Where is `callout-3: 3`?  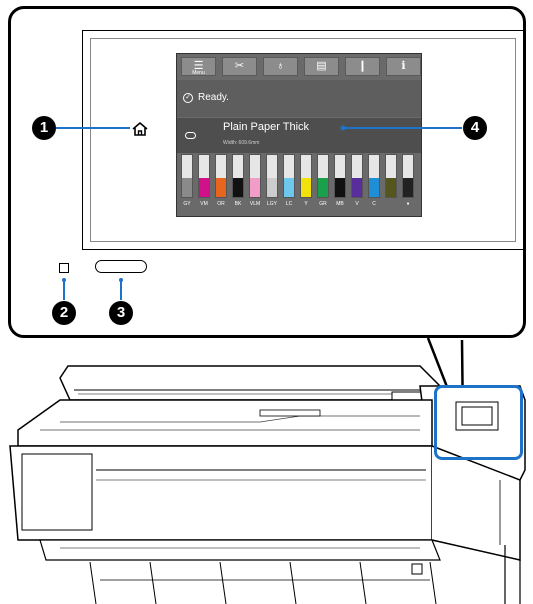
callout-3: 3 is located at coordinates (121, 313).